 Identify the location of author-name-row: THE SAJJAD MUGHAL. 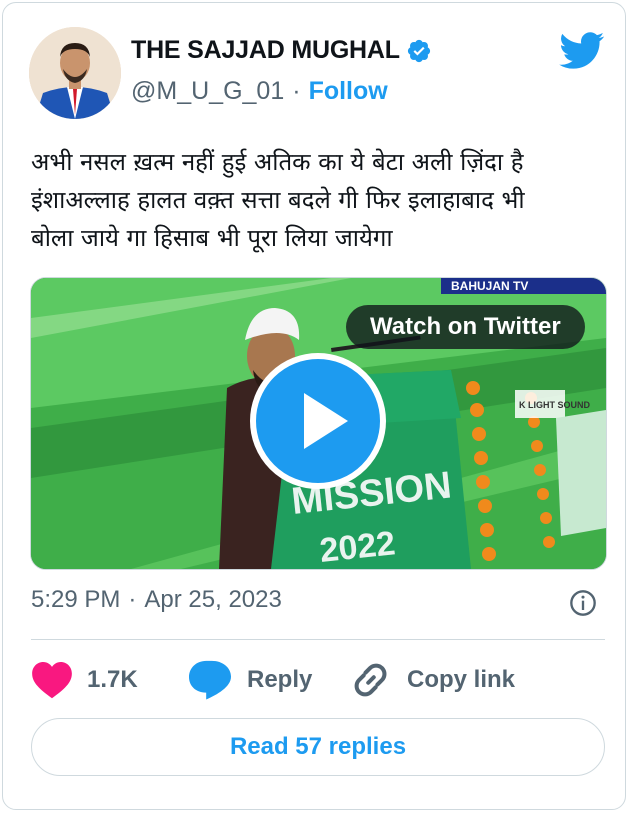
(281, 50).